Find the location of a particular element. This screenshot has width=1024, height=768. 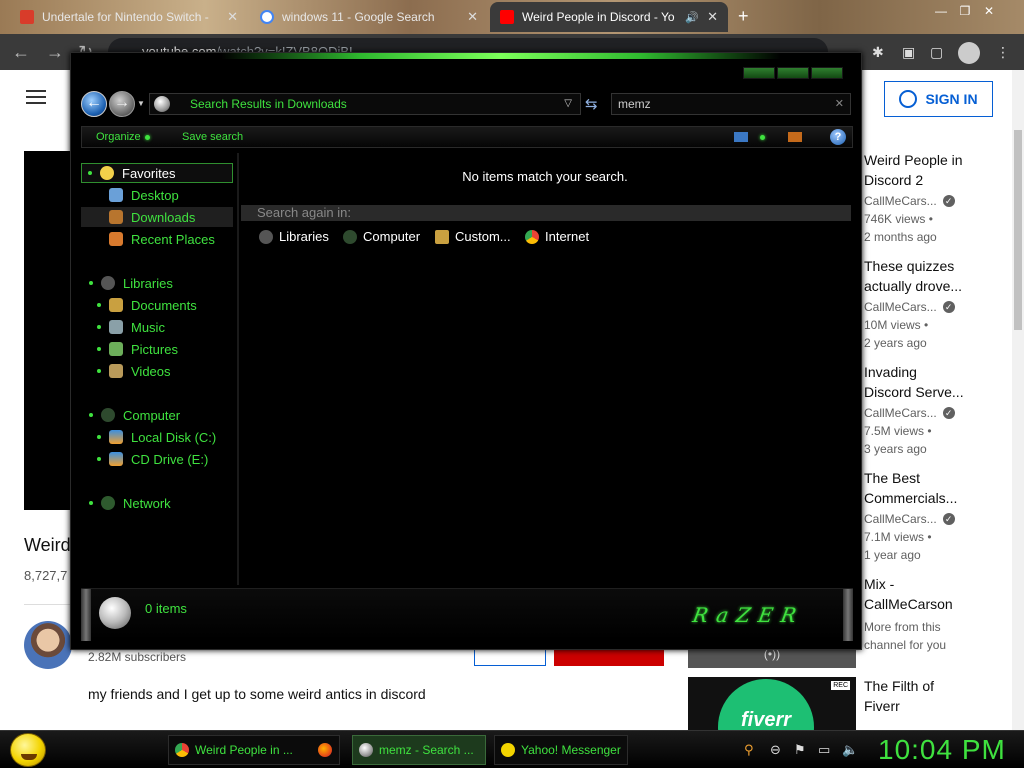

maximize-button is located at coordinates (793, 73).